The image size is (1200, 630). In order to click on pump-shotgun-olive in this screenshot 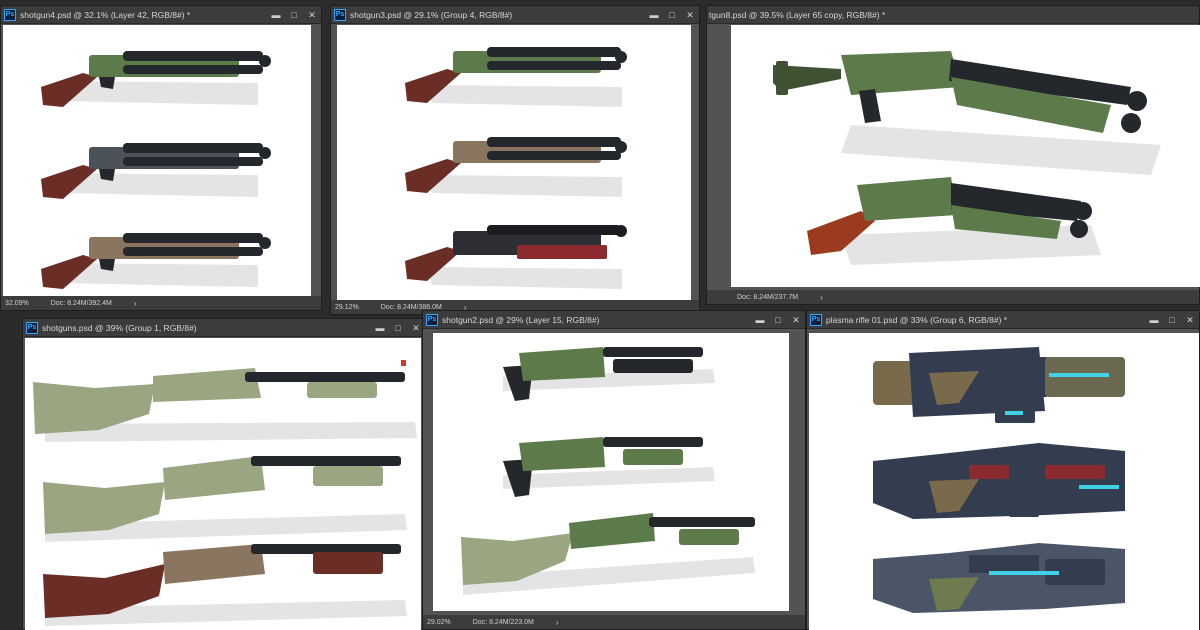, I will do `click(225, 401)`.